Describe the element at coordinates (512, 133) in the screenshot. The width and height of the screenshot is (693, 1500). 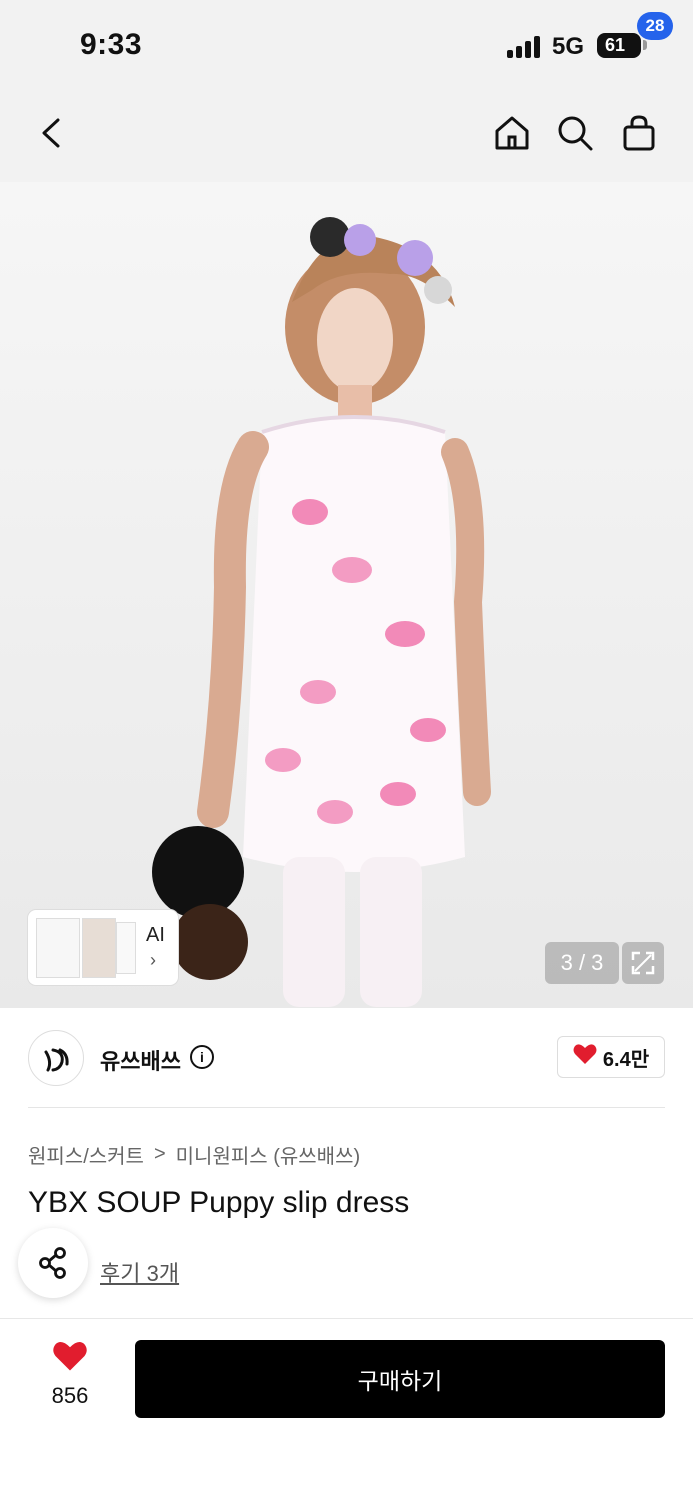
I see `home-icon` at that location.